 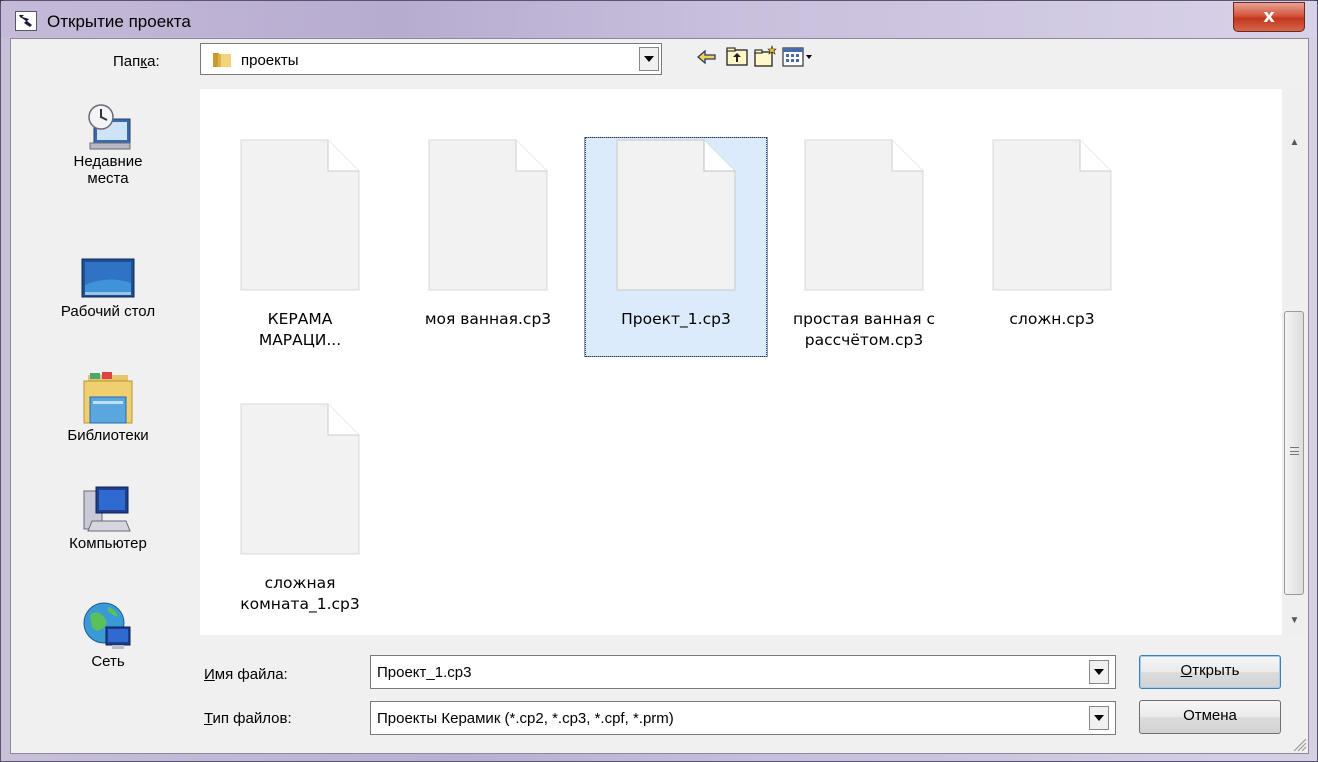 What do you see at coordinates (707, 57) in the screenshot?
I see `back-arrow-icon` at bounding box center [707, 57].